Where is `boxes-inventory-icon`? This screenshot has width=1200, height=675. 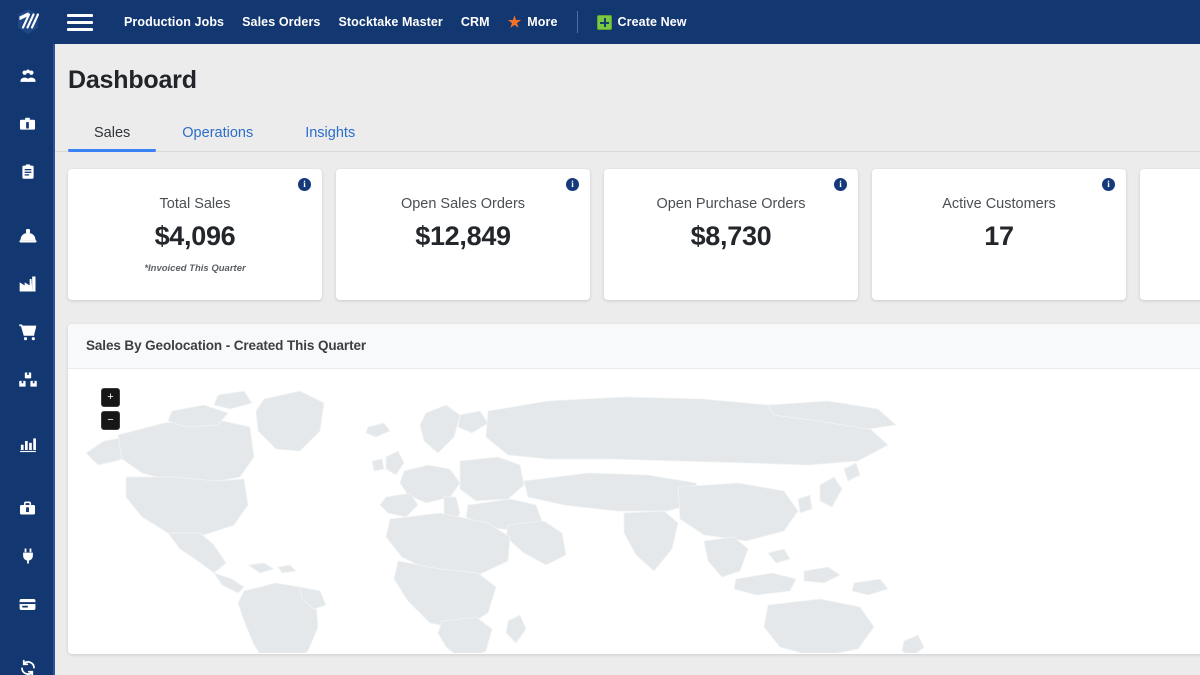 boxes-inventory-icon is located at coordinates (28, 380).